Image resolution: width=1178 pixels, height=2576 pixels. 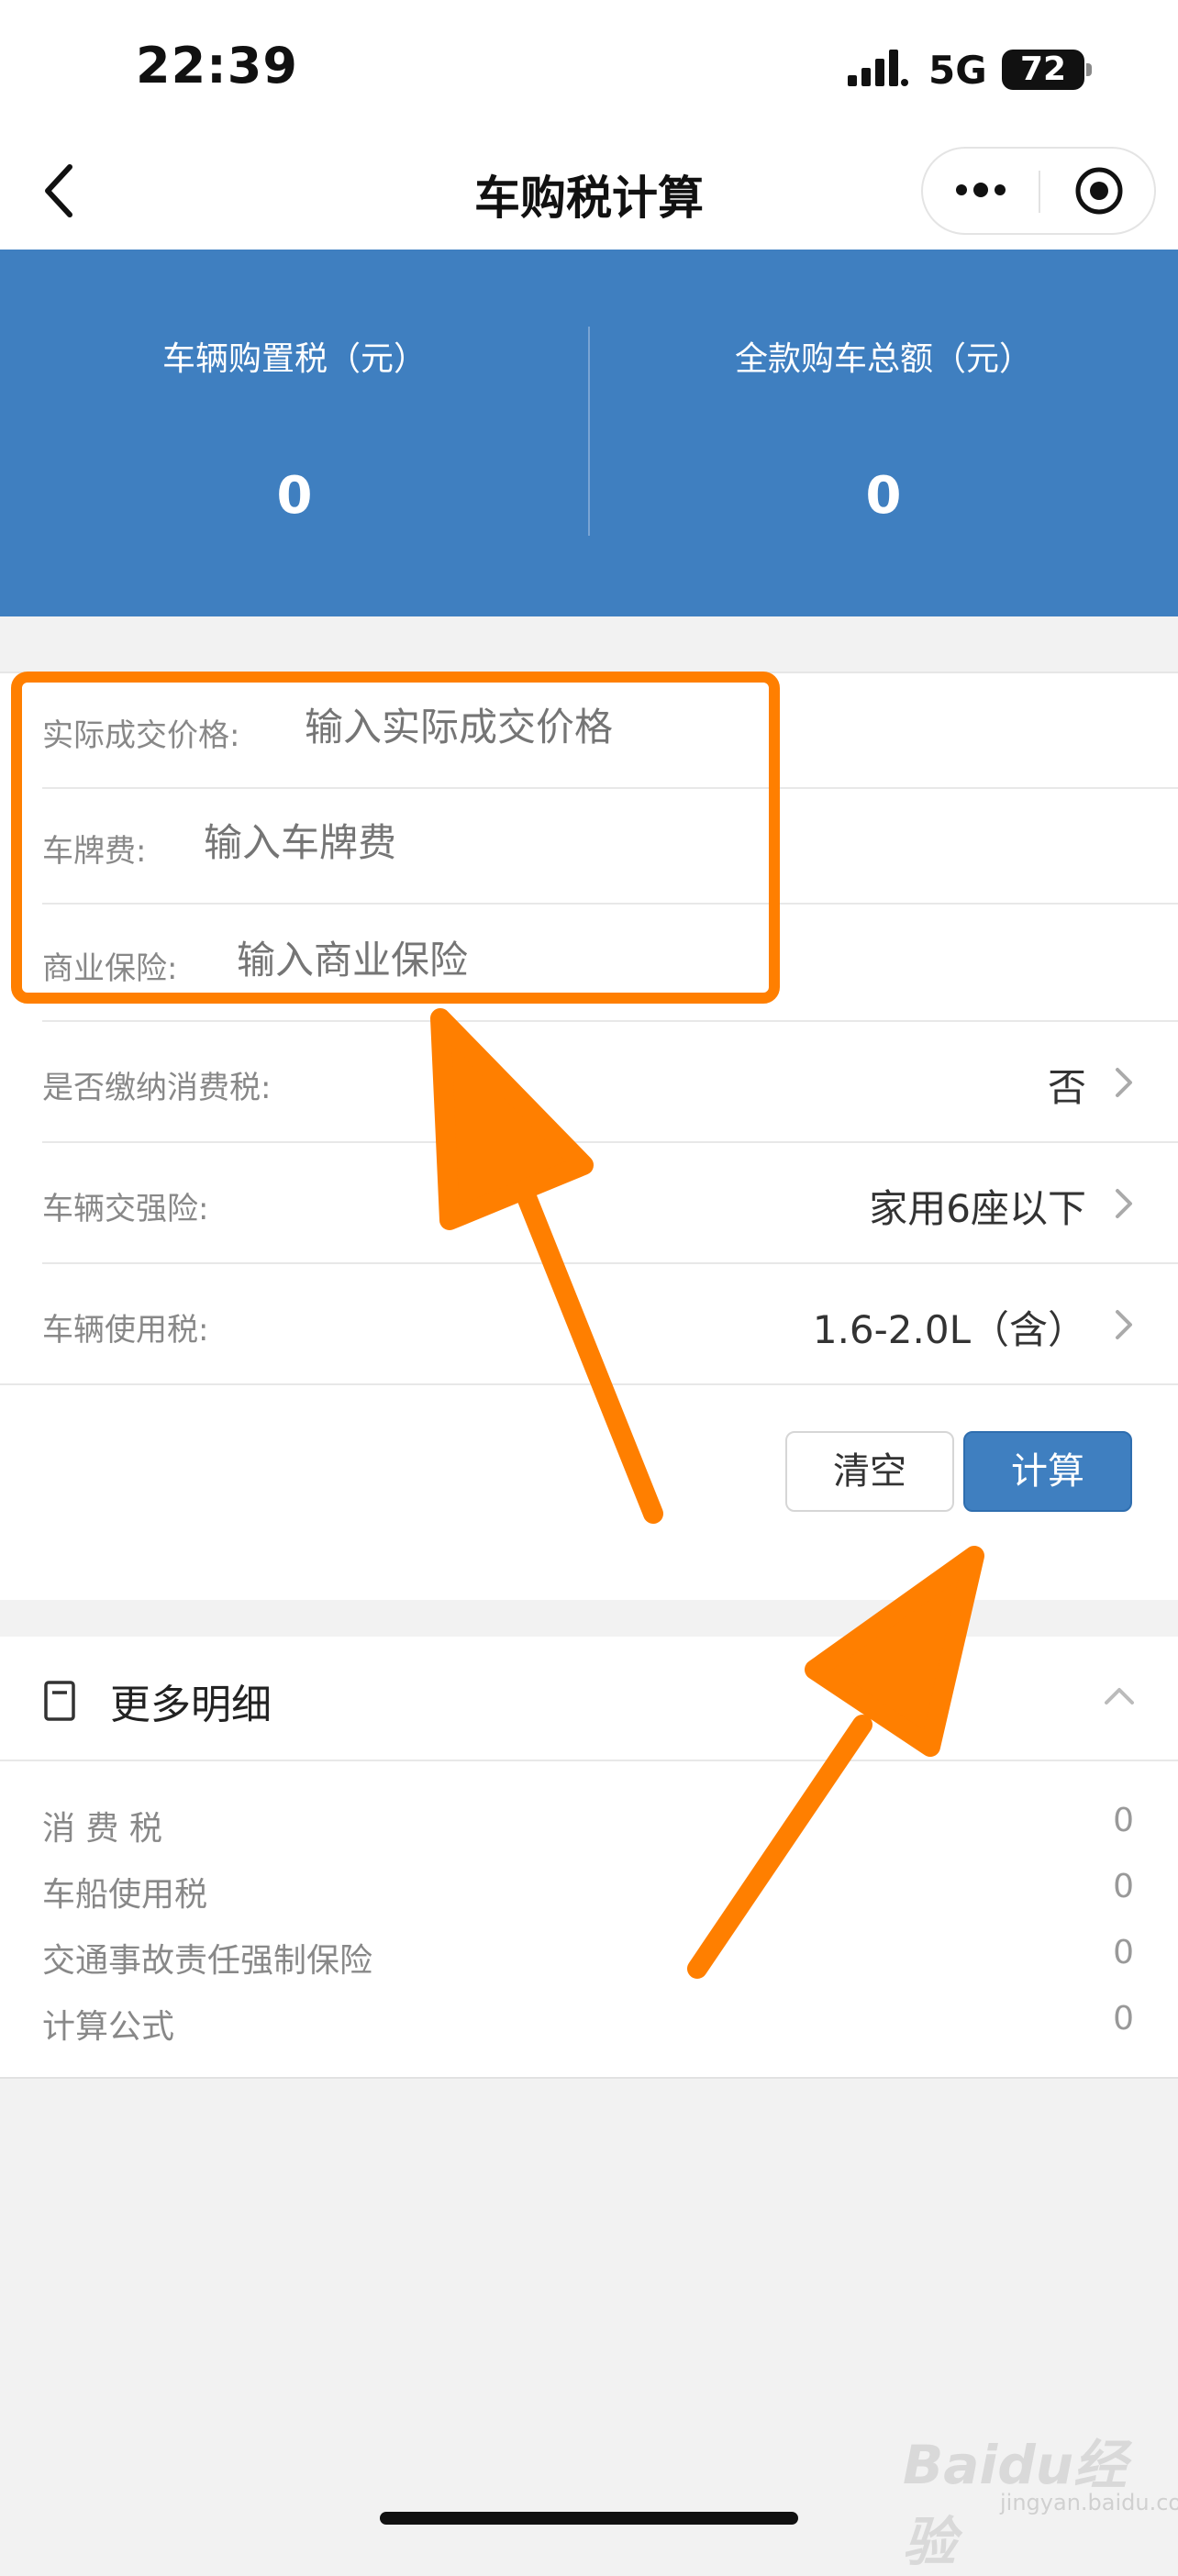 I want to click on signal-icon, so click(x=878, y=68).